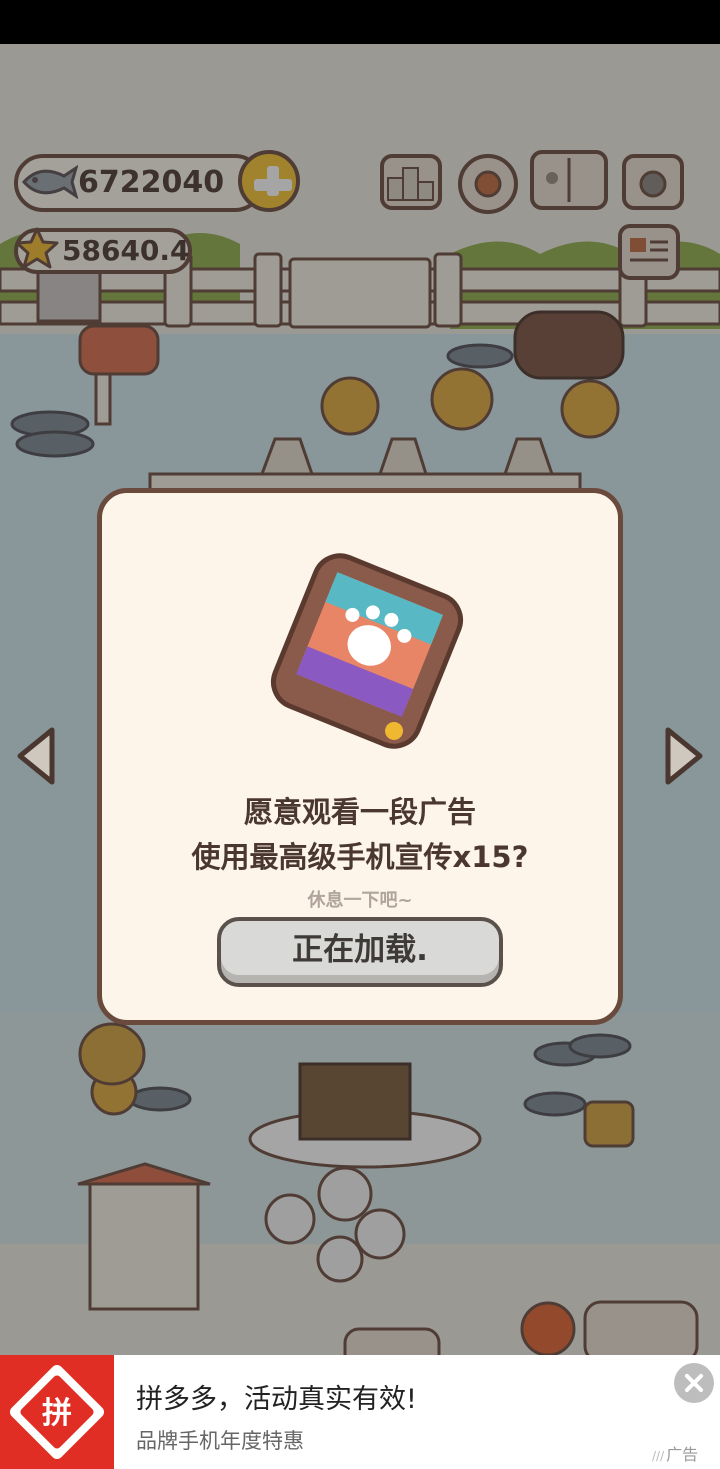 This screenshot has height=1469, width=720. What do you see at coordinates (675, 1454) in the screenshot?
I see `ad-label: ///广告` at bounding box center [675, 1454].